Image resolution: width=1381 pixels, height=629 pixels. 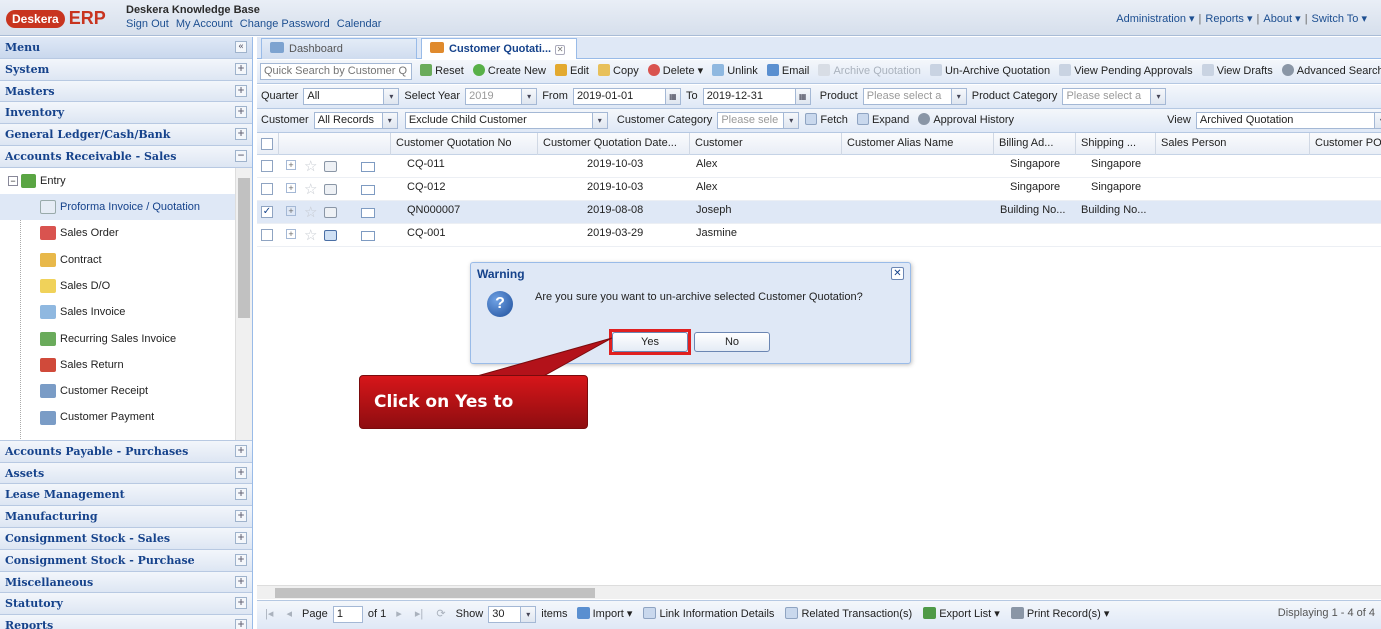 What do you see at coordinates (758, 120) in the screenshot?
I see `customer-category-select: Please sele ▾` at bounding box center [758, 120].